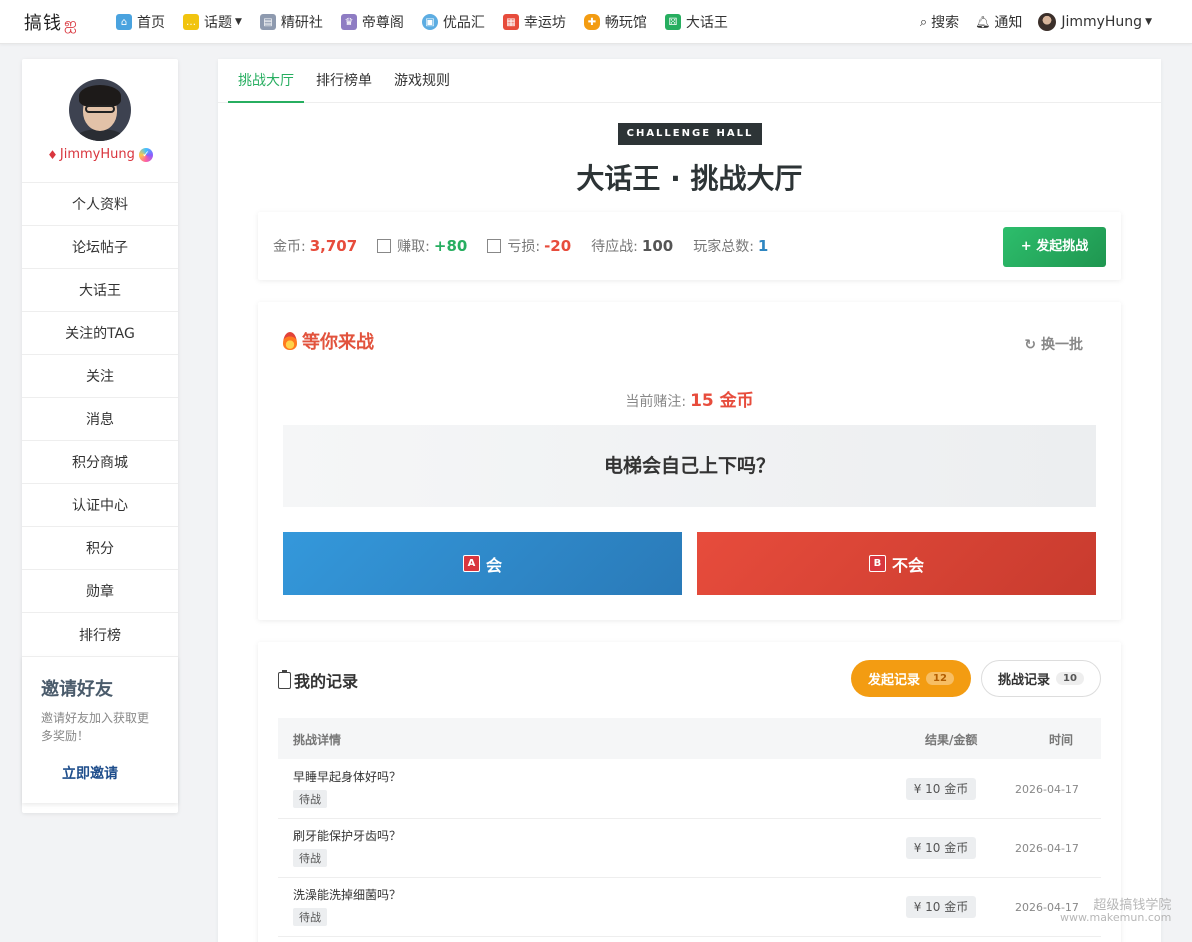 Image resolution: width=1192 pixels, height=942 pixels. I want to click on col-detail: 挑战详情, so click(317, 740).